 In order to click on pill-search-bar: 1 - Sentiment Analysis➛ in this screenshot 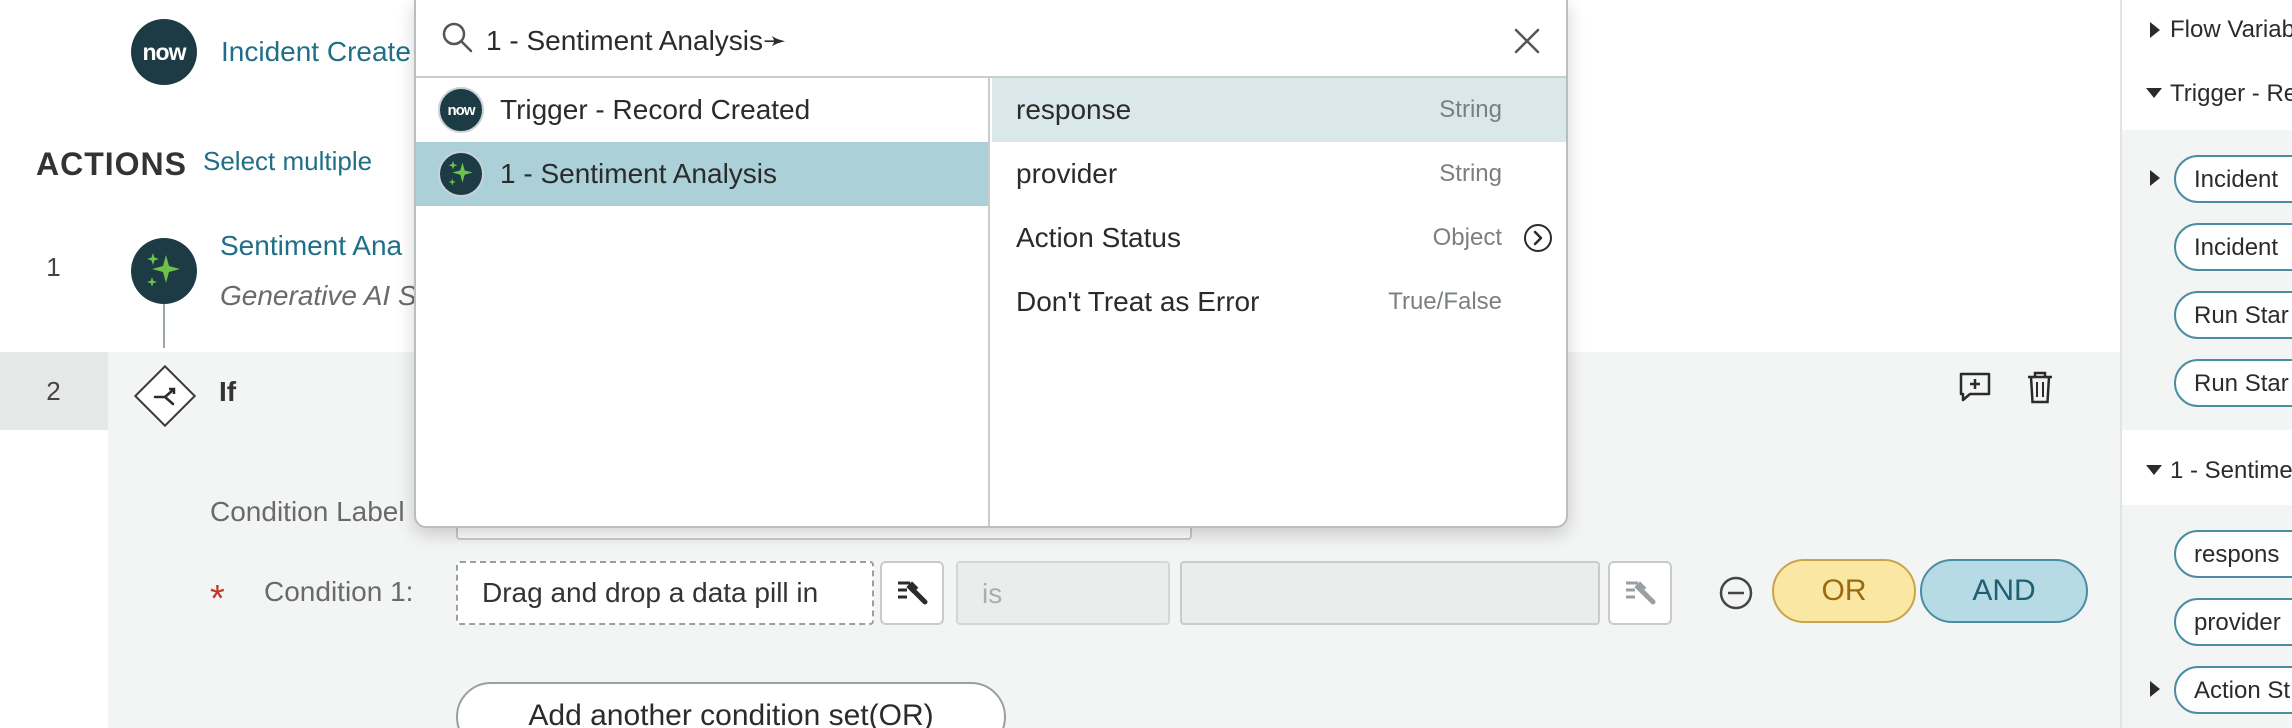, I will do `click(991, 39)`.